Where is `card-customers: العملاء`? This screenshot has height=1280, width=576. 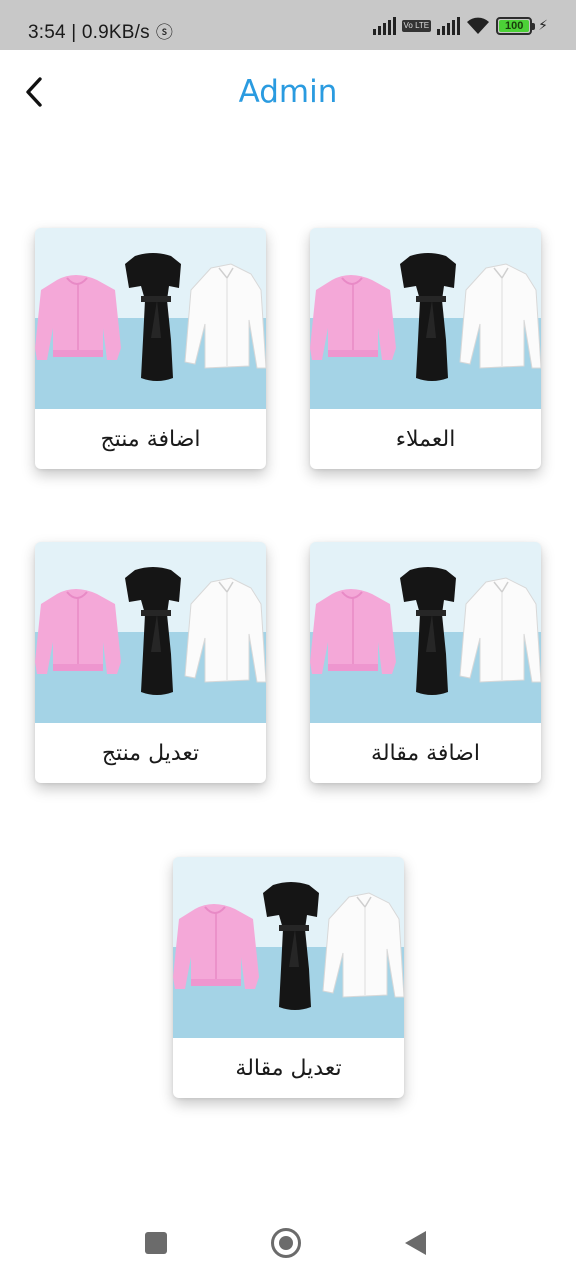
card-customers: العملاء is located at coordinates (425, 348).